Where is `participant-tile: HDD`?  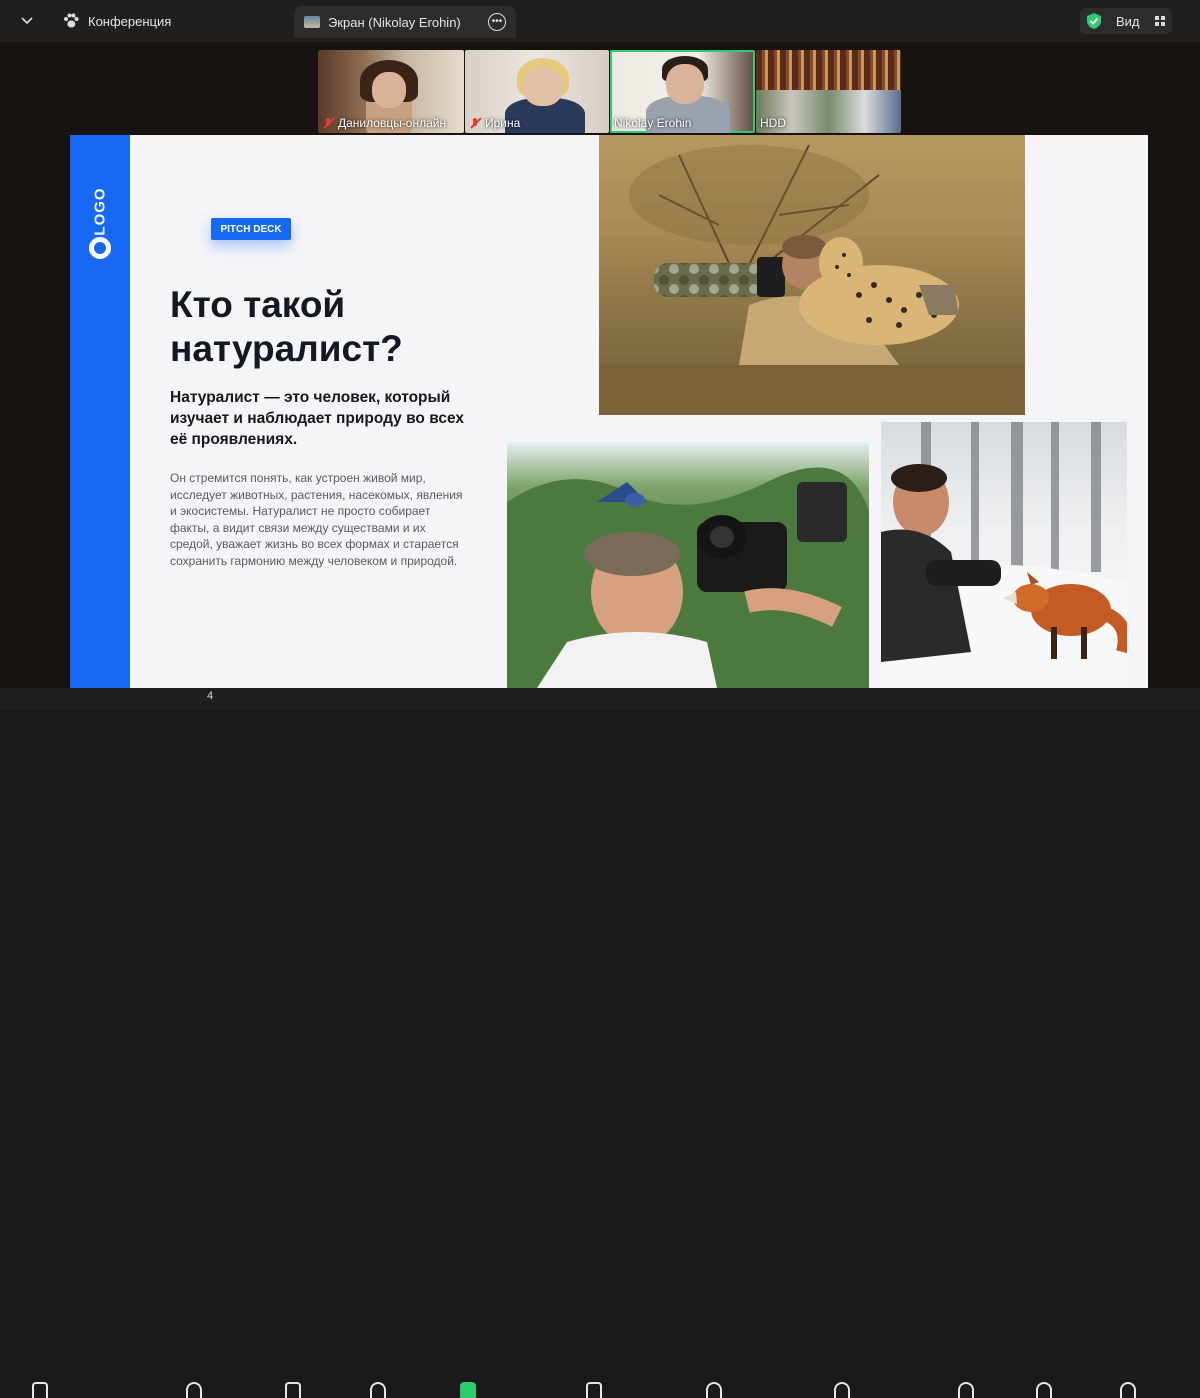
participant-tile: HDD is located at coordinates (828, 91).